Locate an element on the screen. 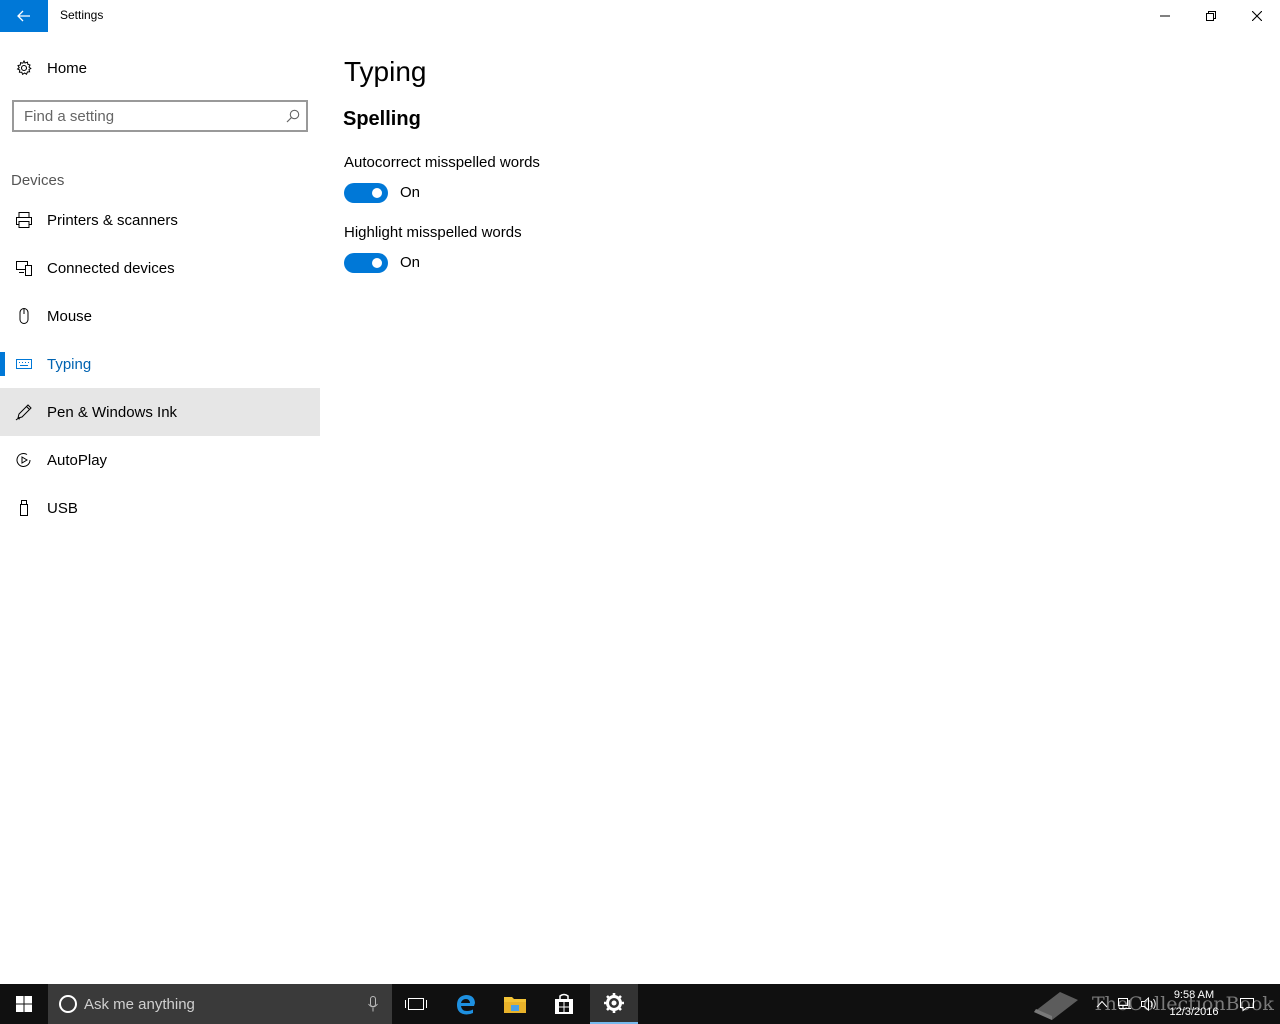 The image size is (1280, 1024). search-input is located at coordinates (144, 116).